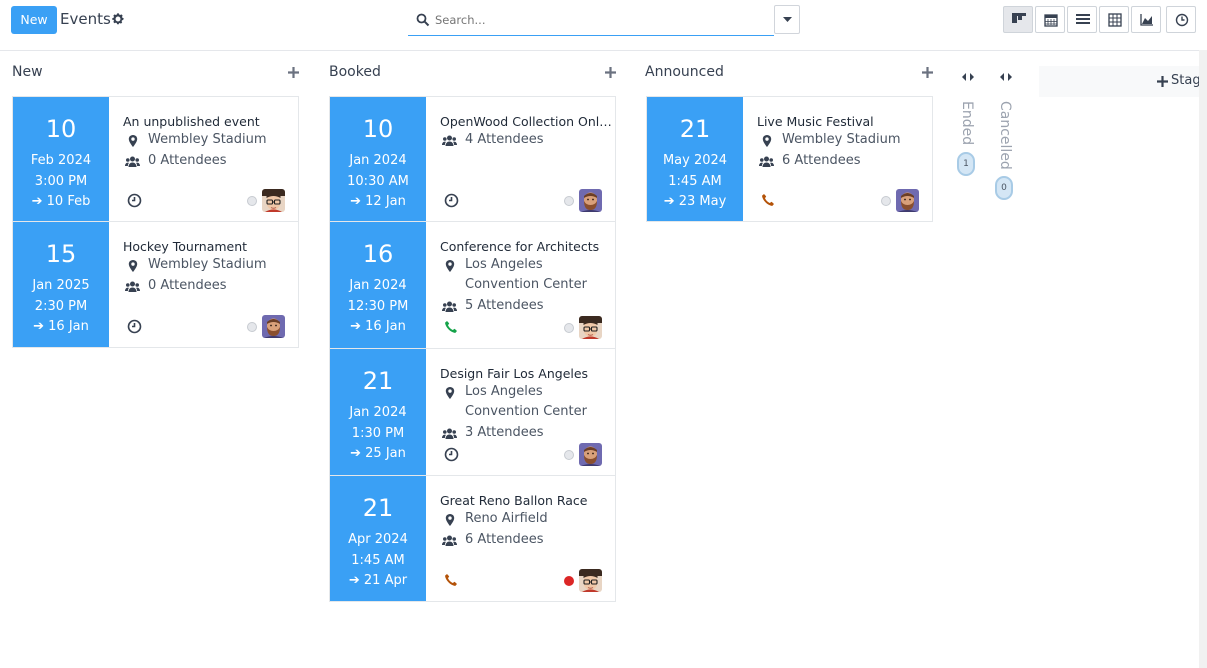 Image resolution: width=1207 pixels, height=668 pixels. I want to click on list-view-button, so click(1082, 19).